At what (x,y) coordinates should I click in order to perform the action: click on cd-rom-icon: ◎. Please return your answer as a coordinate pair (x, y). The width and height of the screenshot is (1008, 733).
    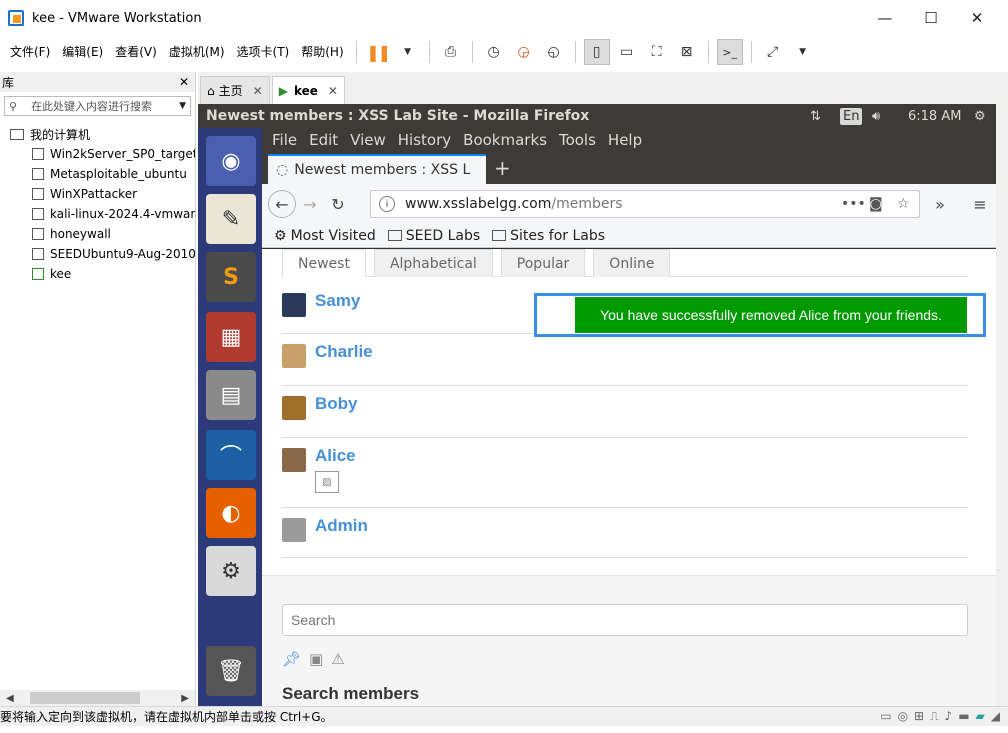
    Looking at the image, I should click on (903, 716).